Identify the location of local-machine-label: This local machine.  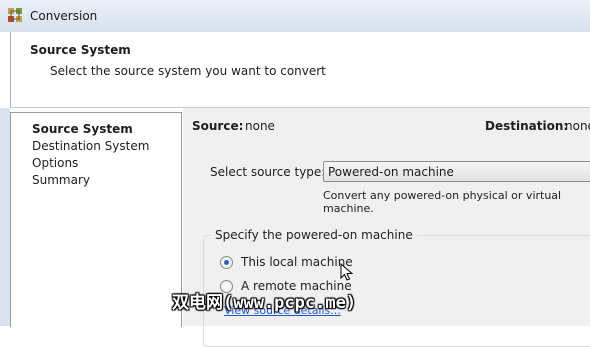
(297, 262).